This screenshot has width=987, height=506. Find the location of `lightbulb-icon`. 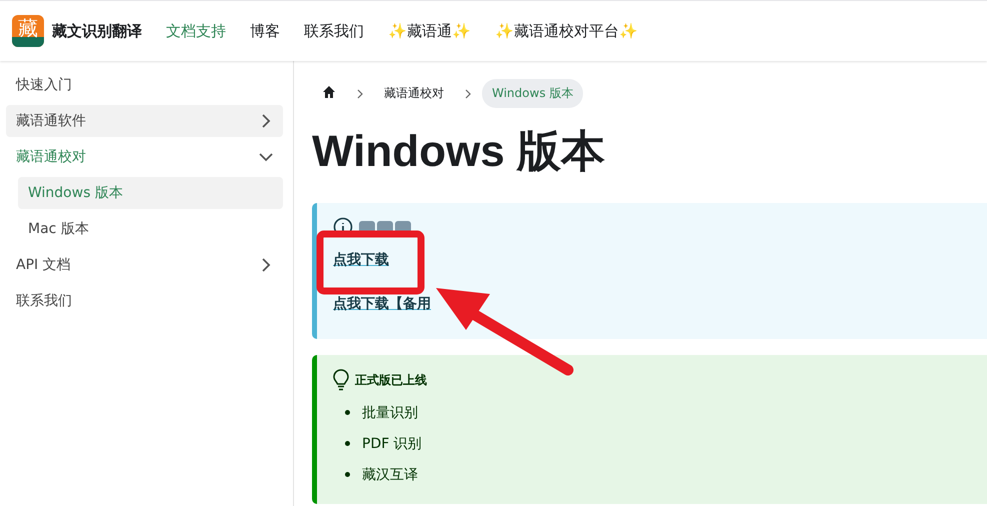

lightbulb-icon is located at coordinates (341, 380).